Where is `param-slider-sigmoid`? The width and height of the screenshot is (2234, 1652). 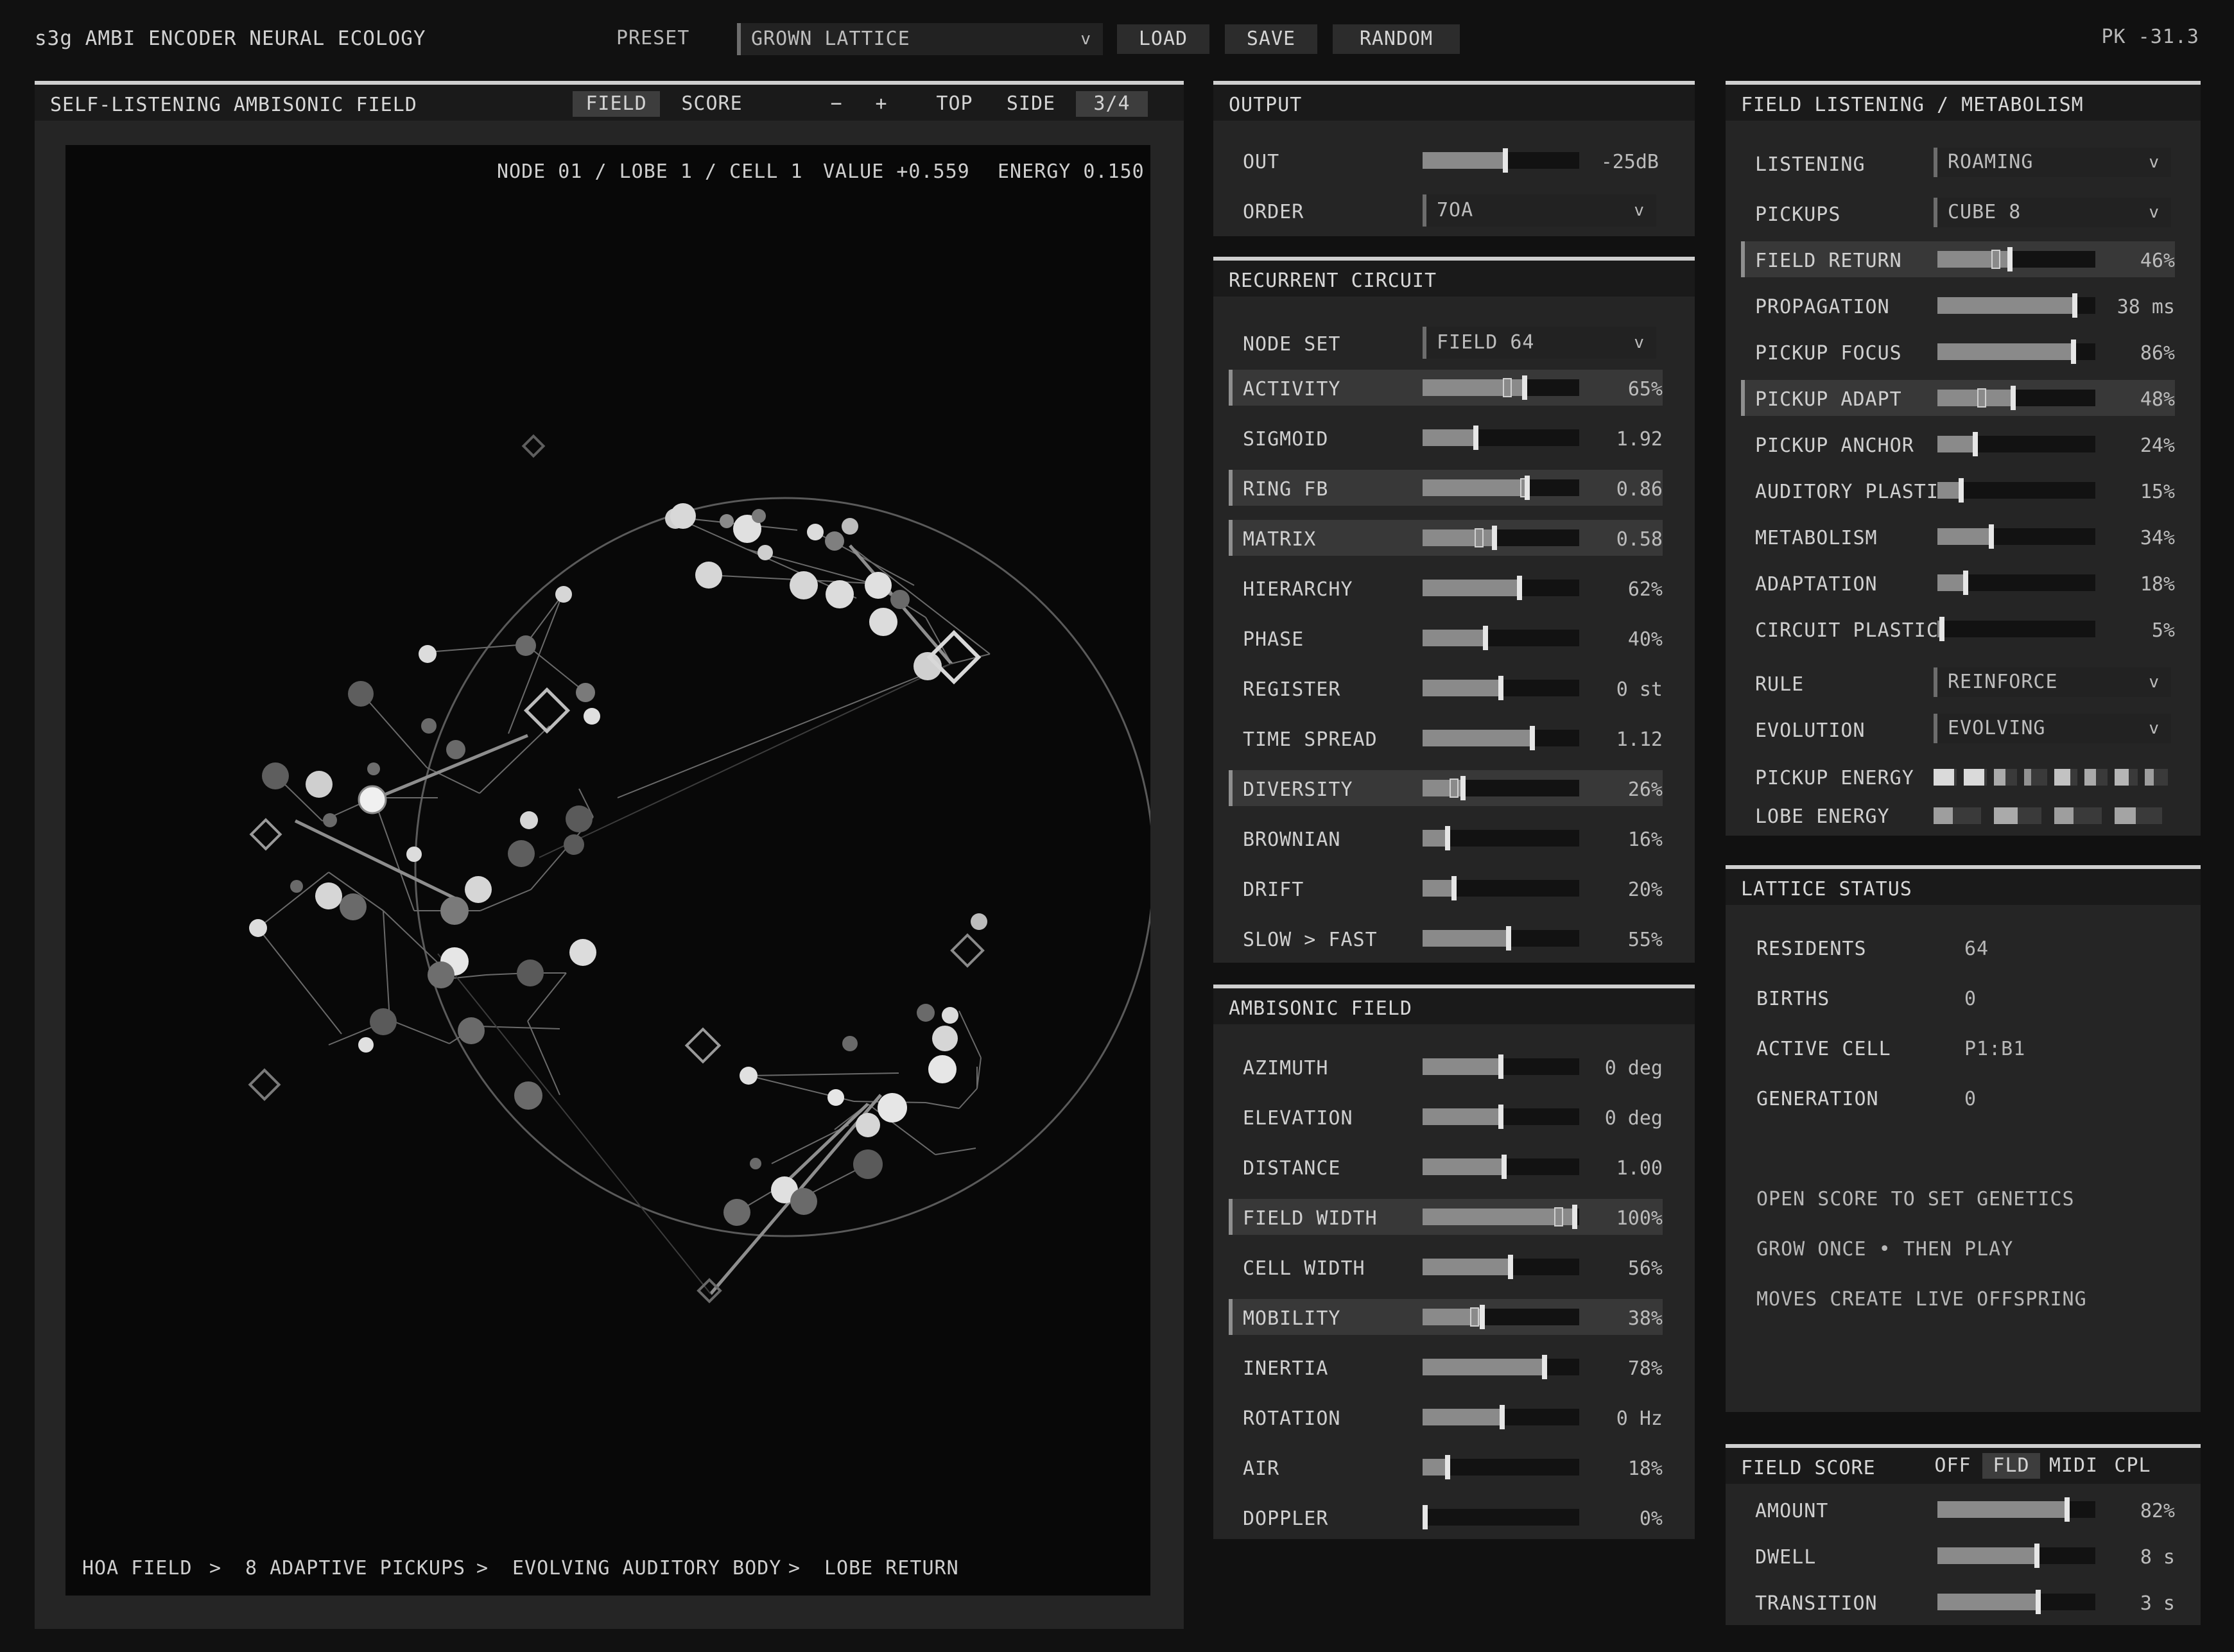
param-slider-sigmoid is located at coordinates (1501, 438).